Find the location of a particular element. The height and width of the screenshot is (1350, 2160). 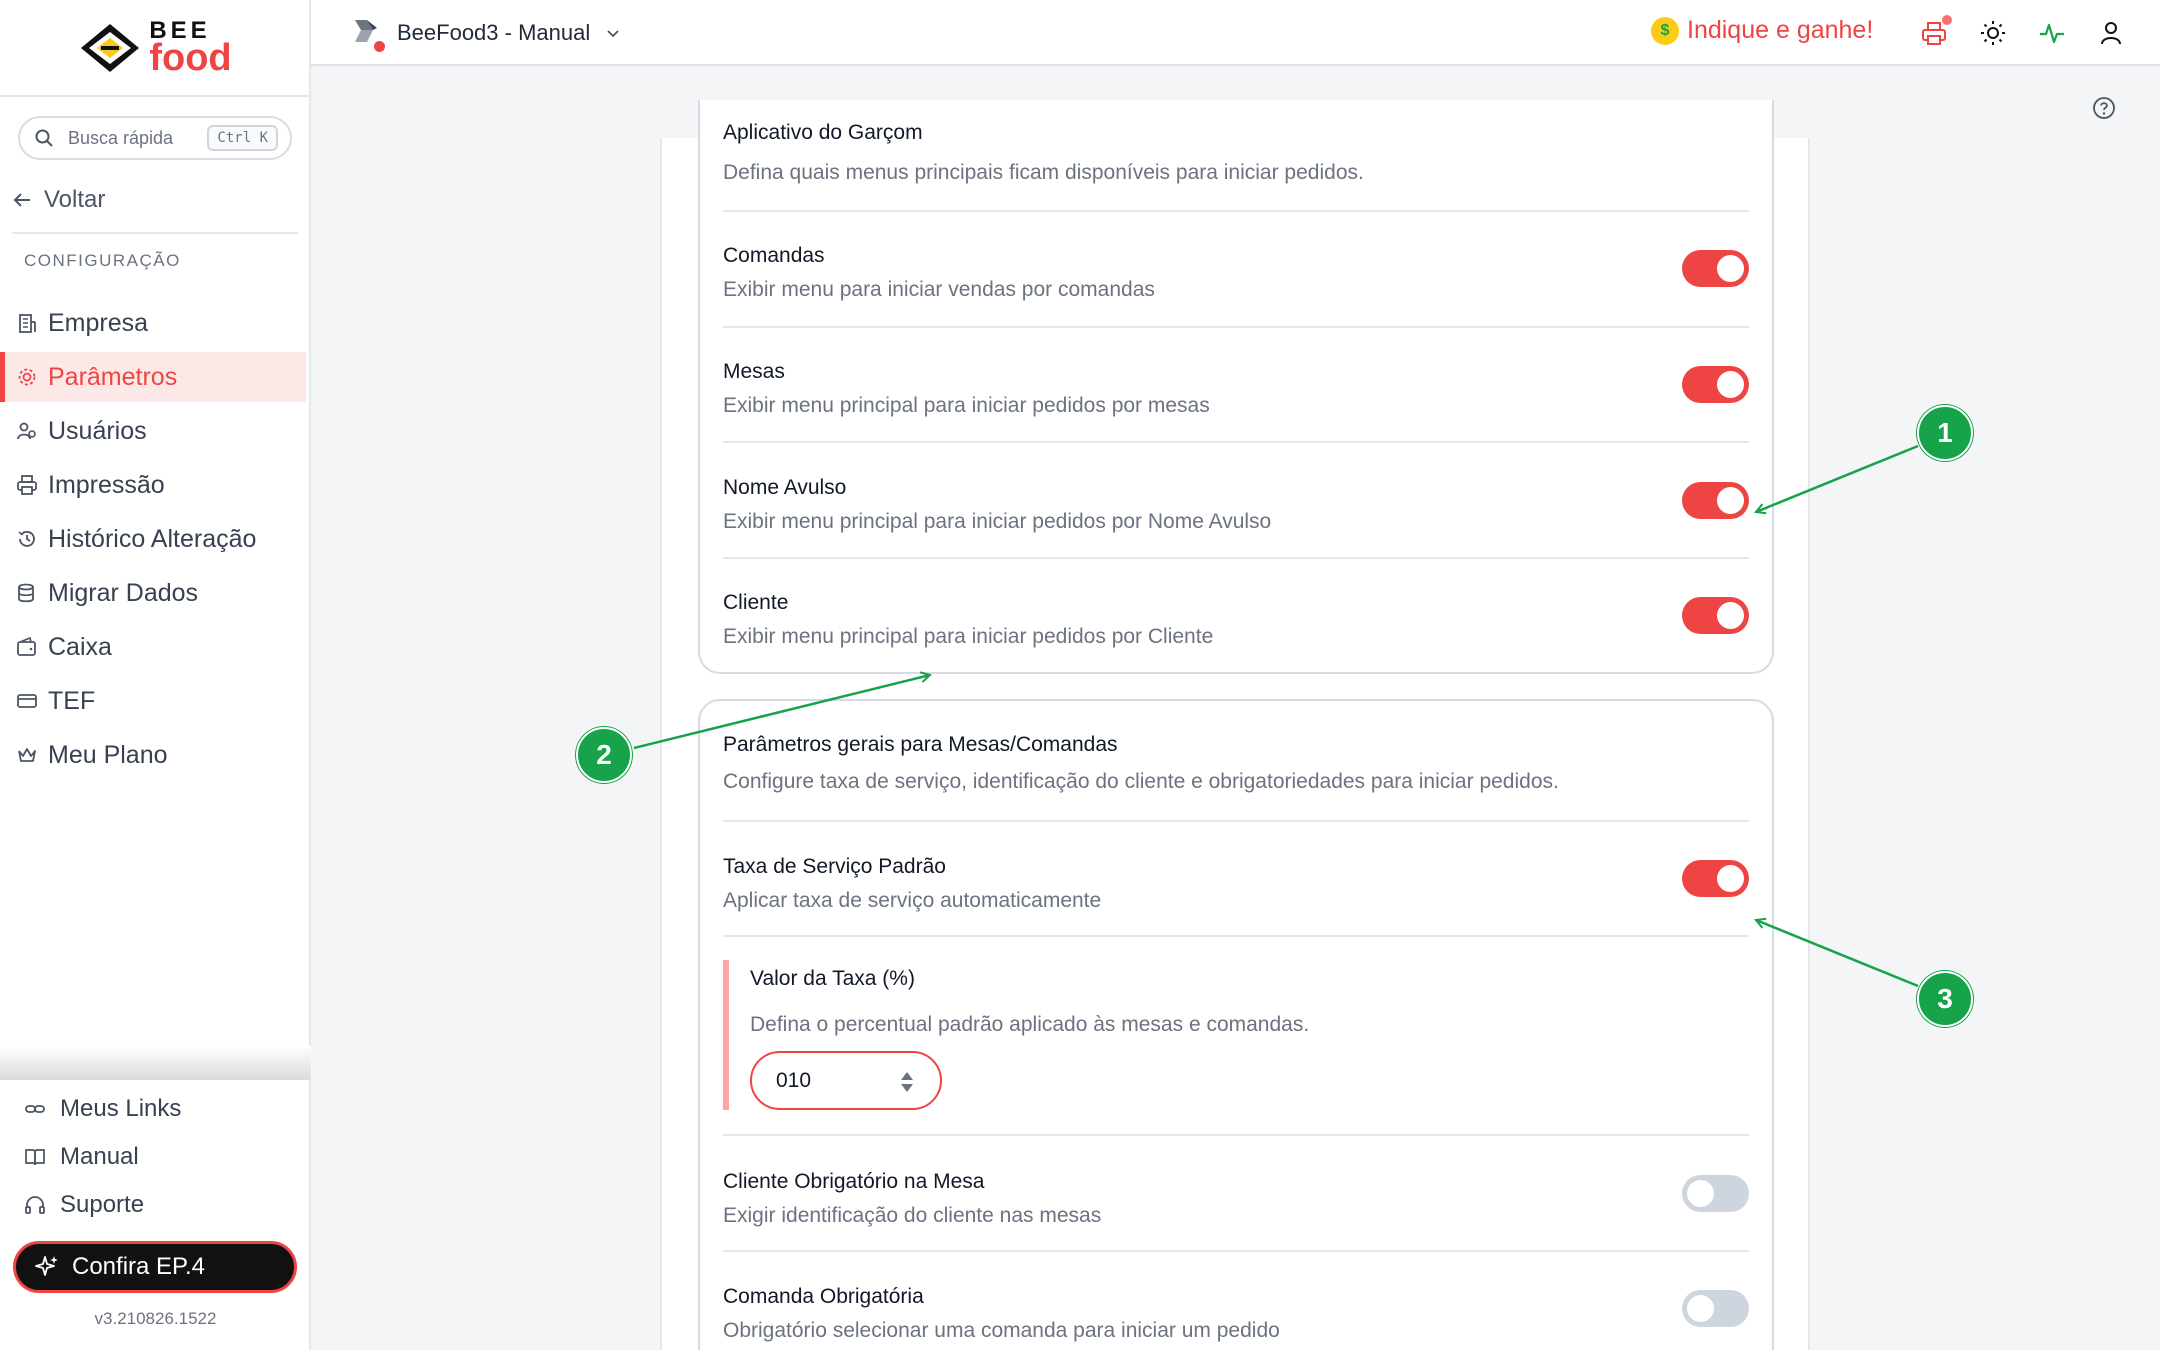

sidebar-item-impressao: Impressão is located at coordinates (155, 485).